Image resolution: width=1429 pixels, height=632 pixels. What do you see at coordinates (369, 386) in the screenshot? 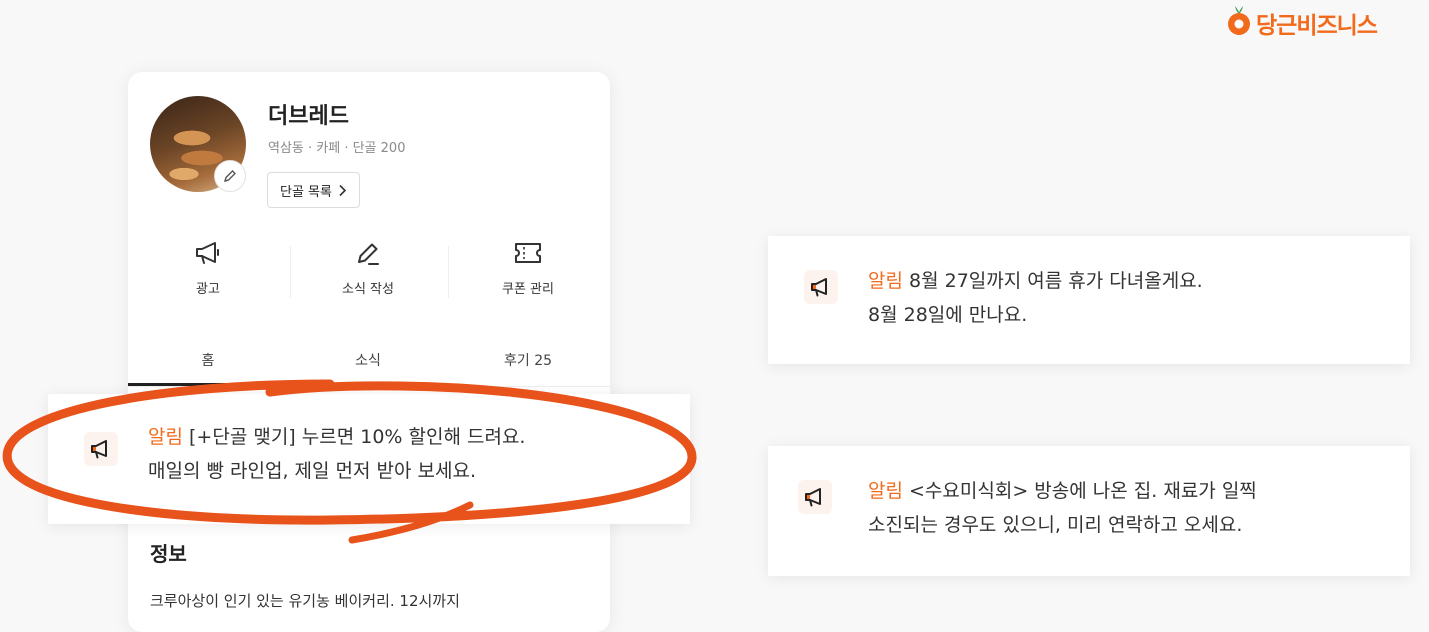
I see `tab-divider` at bounding box center [369, 386].